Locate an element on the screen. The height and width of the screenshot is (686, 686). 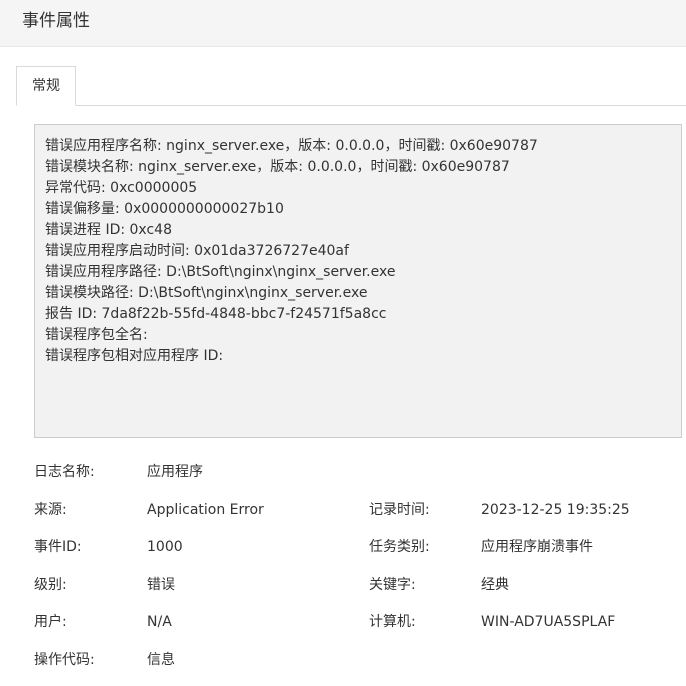
description-line: 错误应用程序启动时间: 0x01da3726727e40af is located at coordinates (197, 251).